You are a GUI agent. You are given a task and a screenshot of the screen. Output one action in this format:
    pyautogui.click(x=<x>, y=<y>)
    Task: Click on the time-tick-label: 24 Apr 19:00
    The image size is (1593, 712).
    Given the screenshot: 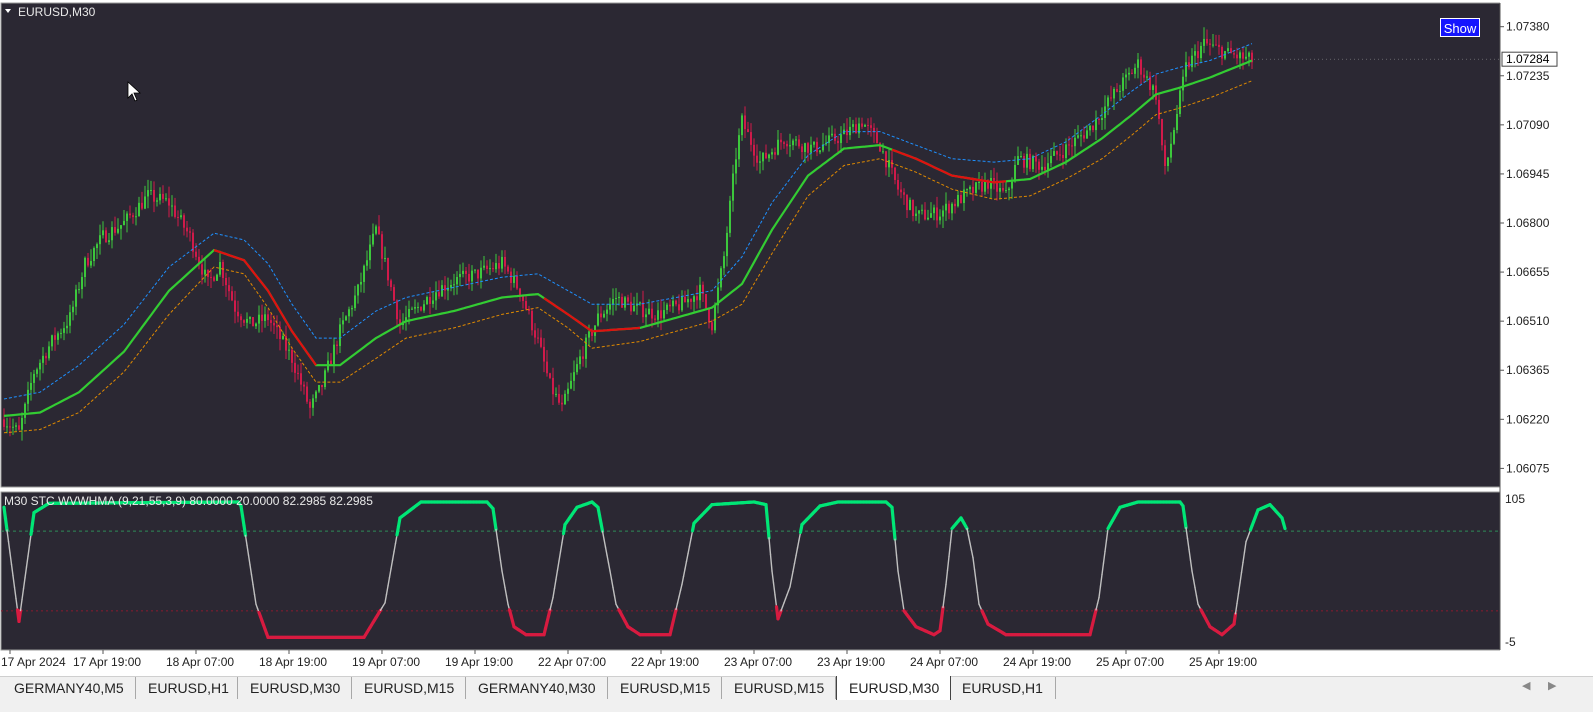 What is the action you would take?
    pyautogui.click(x=1037, y=662)
    